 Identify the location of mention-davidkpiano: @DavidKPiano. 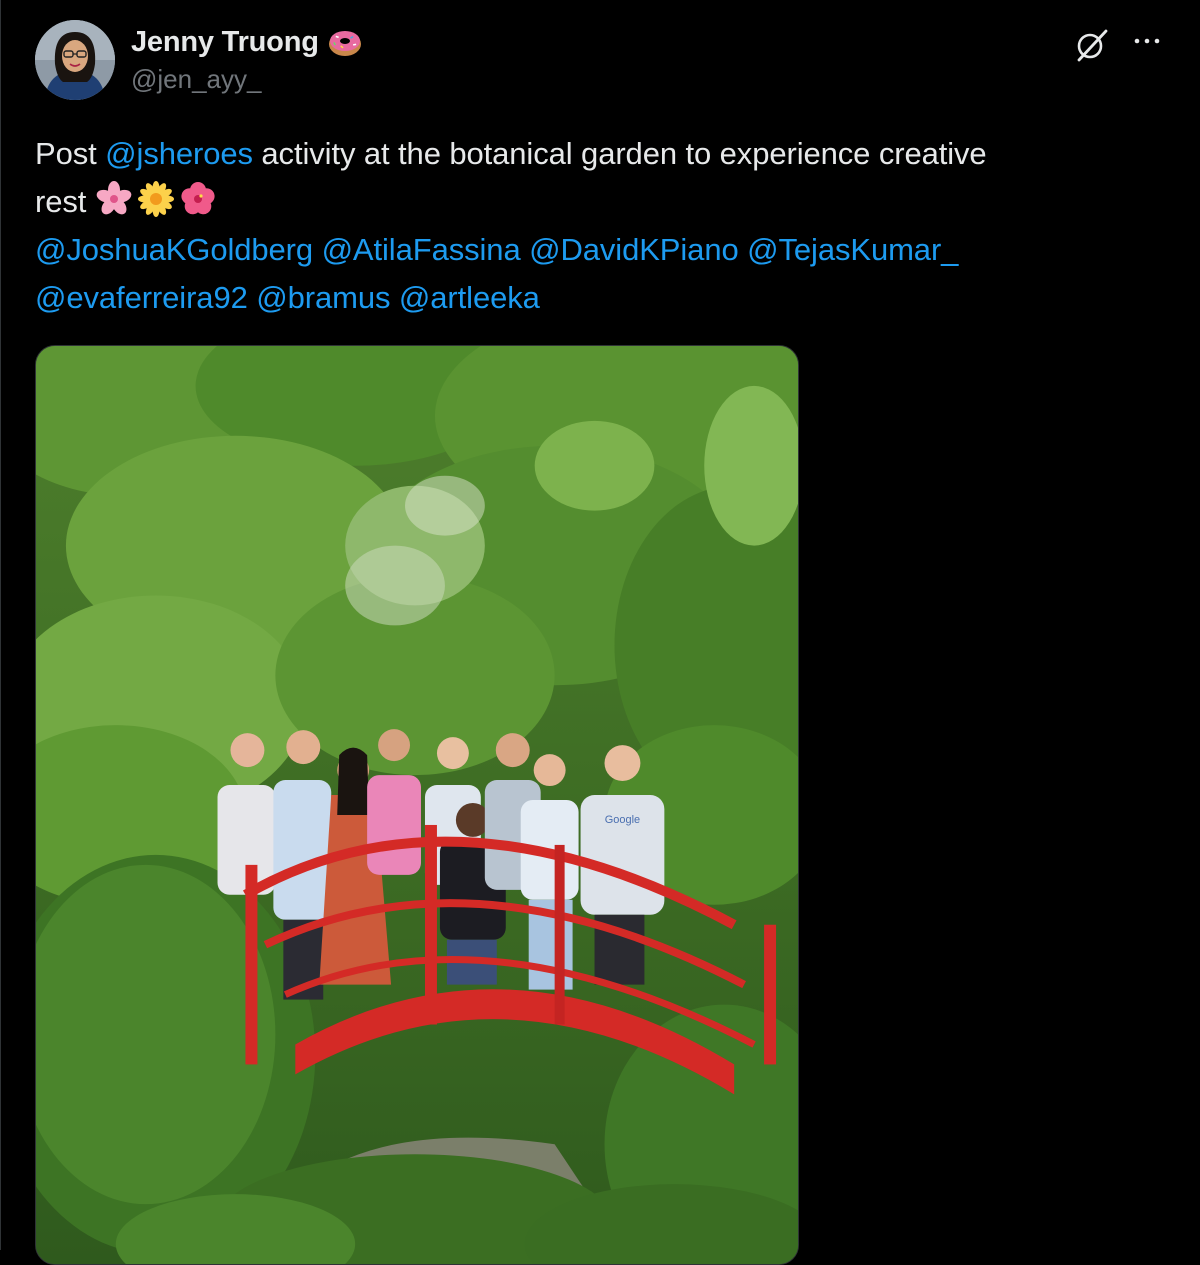
(634, 249).